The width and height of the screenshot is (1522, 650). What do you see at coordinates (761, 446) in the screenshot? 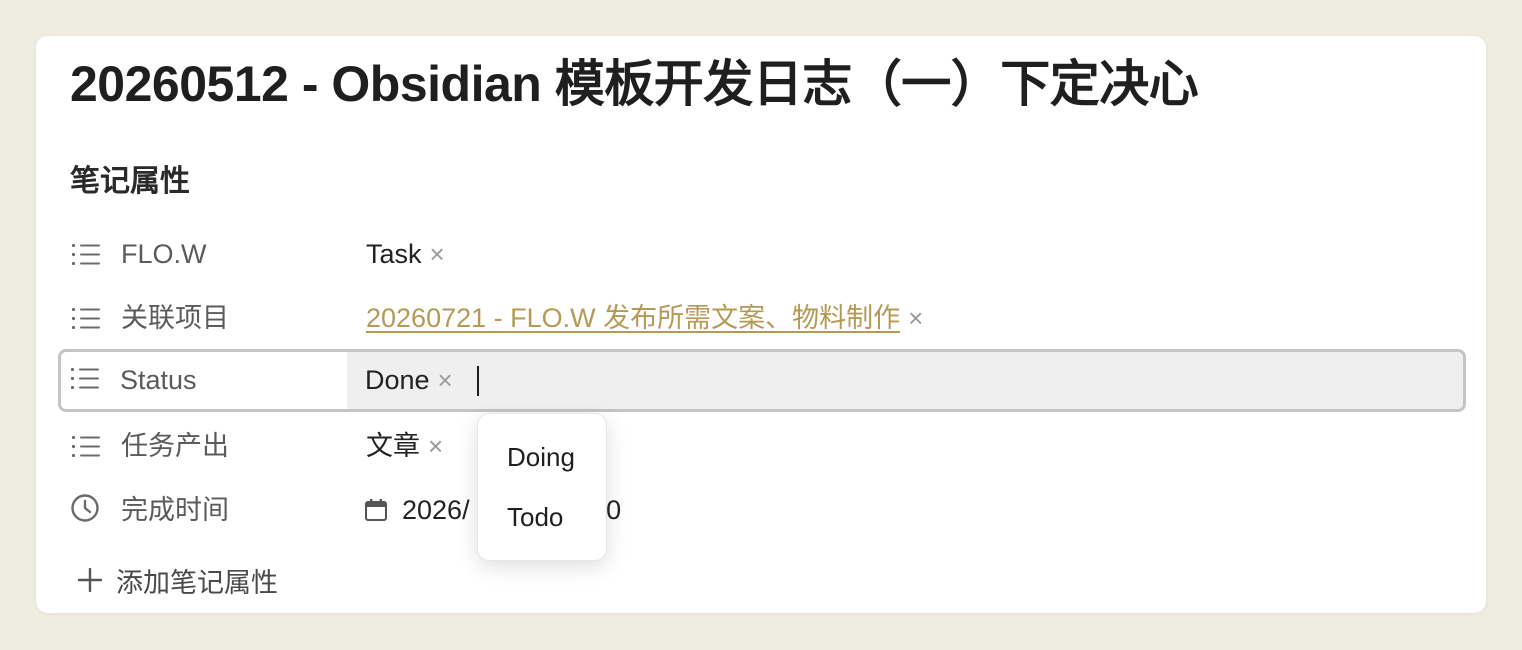
I see `property-row-task-output: 任务产出 文章 ×` at bounding box center [761, 446].